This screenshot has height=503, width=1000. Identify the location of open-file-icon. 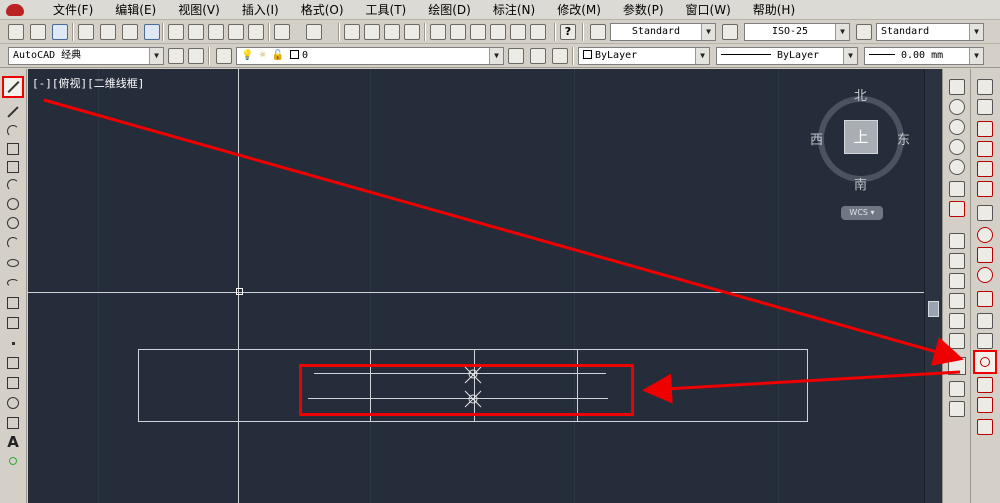
(38, 32).